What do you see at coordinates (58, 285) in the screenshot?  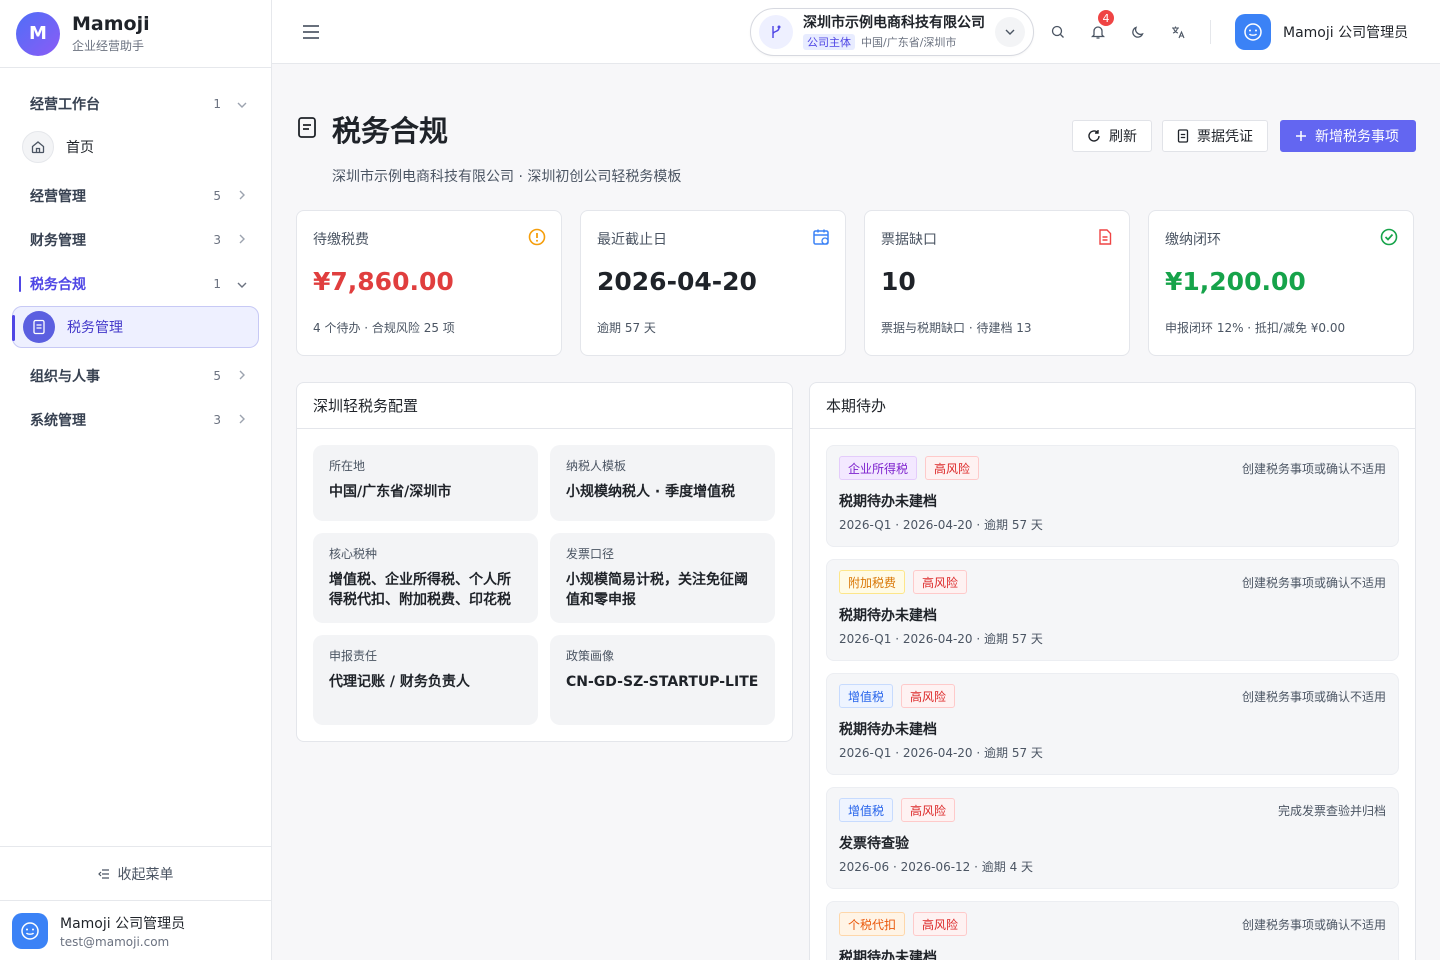 I see `nav-group-label: 税务合规` at bounding box center [58, 285].